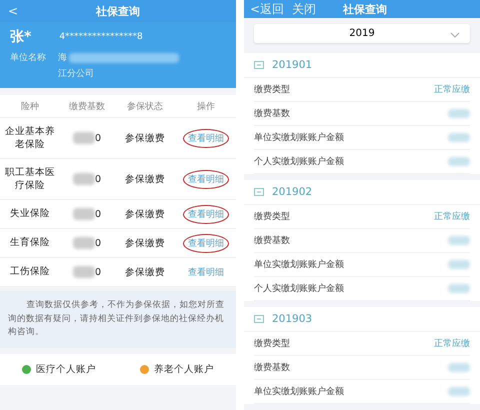 The height and width of the screenshot is (410, 480). Describe the element at coordinates (101, 37) in the screenshot. I see `id-number: 4****************8` at that location.